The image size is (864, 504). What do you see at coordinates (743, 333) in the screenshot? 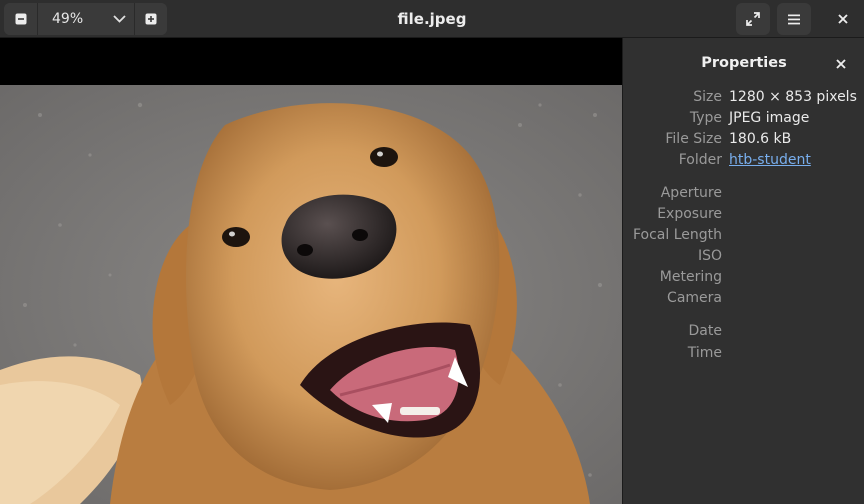
I see `prop-row-date: Date` at bounding box center [743, 333].